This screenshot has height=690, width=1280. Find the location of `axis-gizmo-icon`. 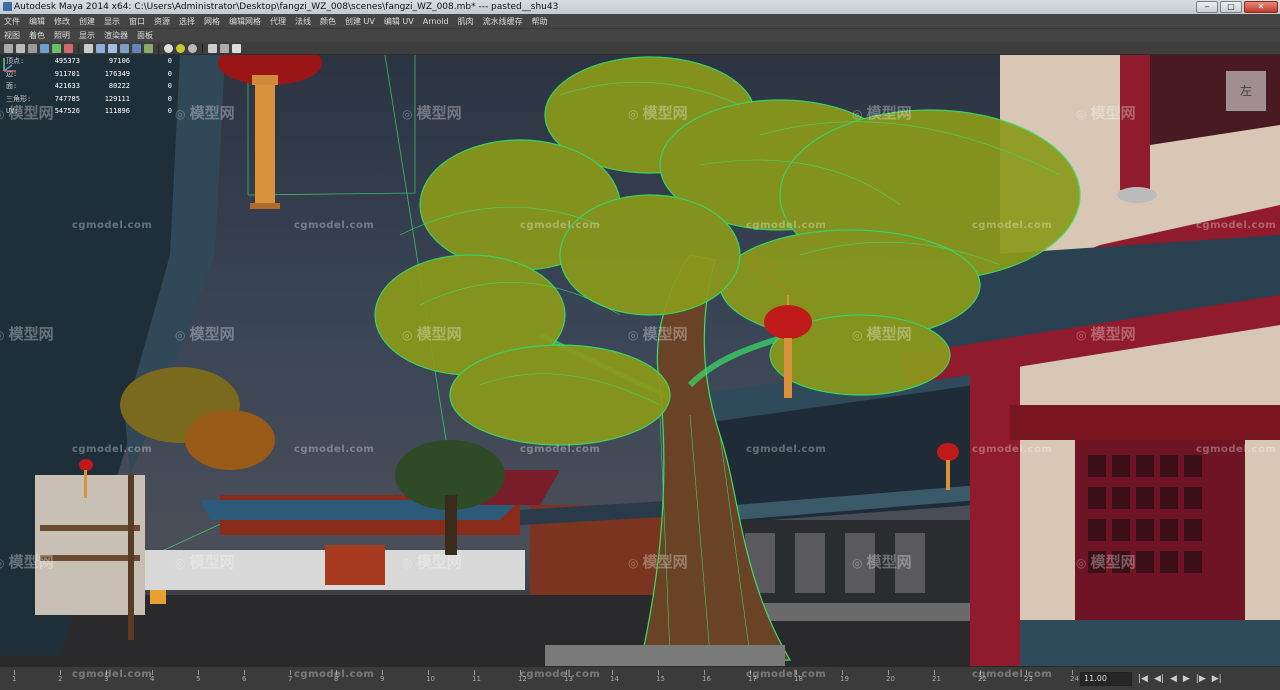

axis-gizmo-icon is located at coordinates (9, 65).